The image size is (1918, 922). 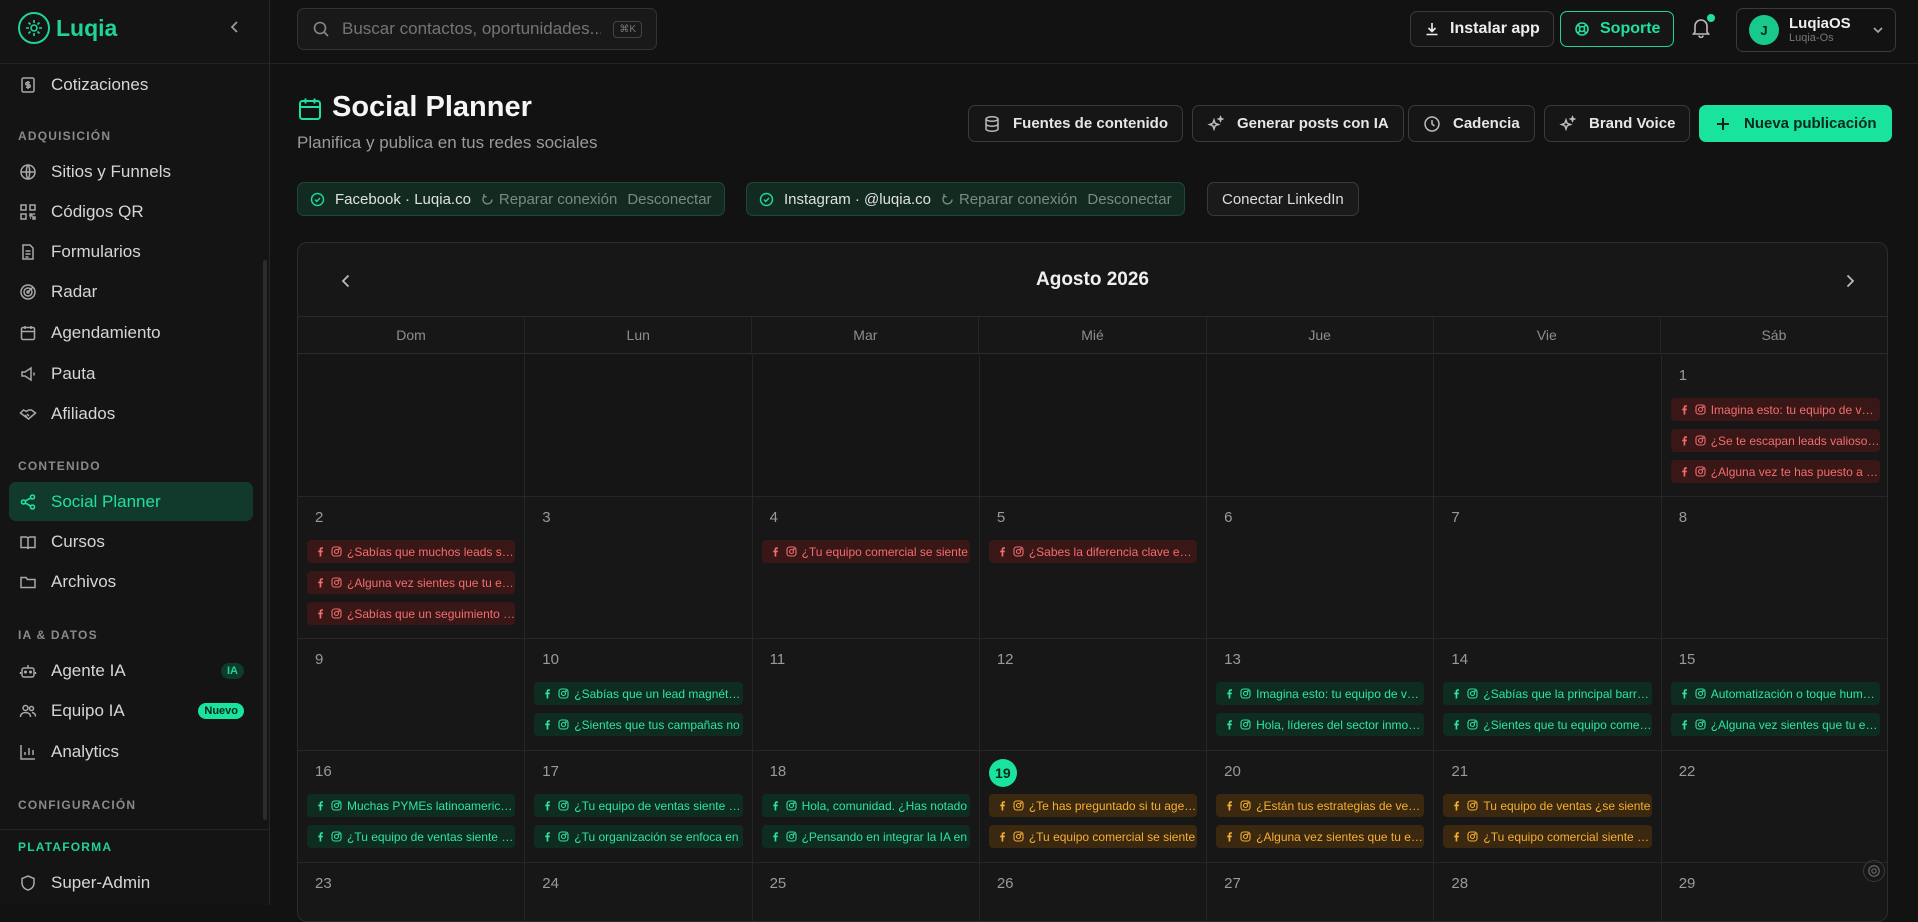 I want to click on check-circle-icon, so click(x=317, y=199).